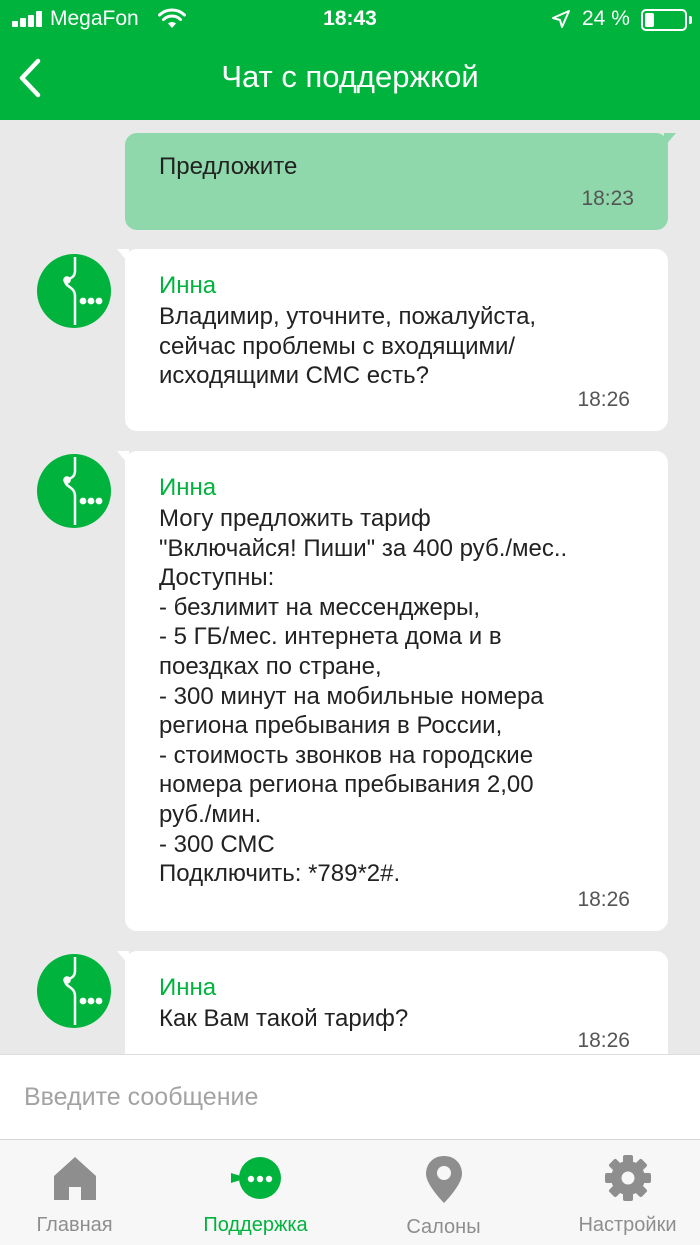 The height and width of the screenshot is (1245, 700). Describe the element at coordinates (607, 198) in the screenshot. I see `message-time: 18:23` at that location.